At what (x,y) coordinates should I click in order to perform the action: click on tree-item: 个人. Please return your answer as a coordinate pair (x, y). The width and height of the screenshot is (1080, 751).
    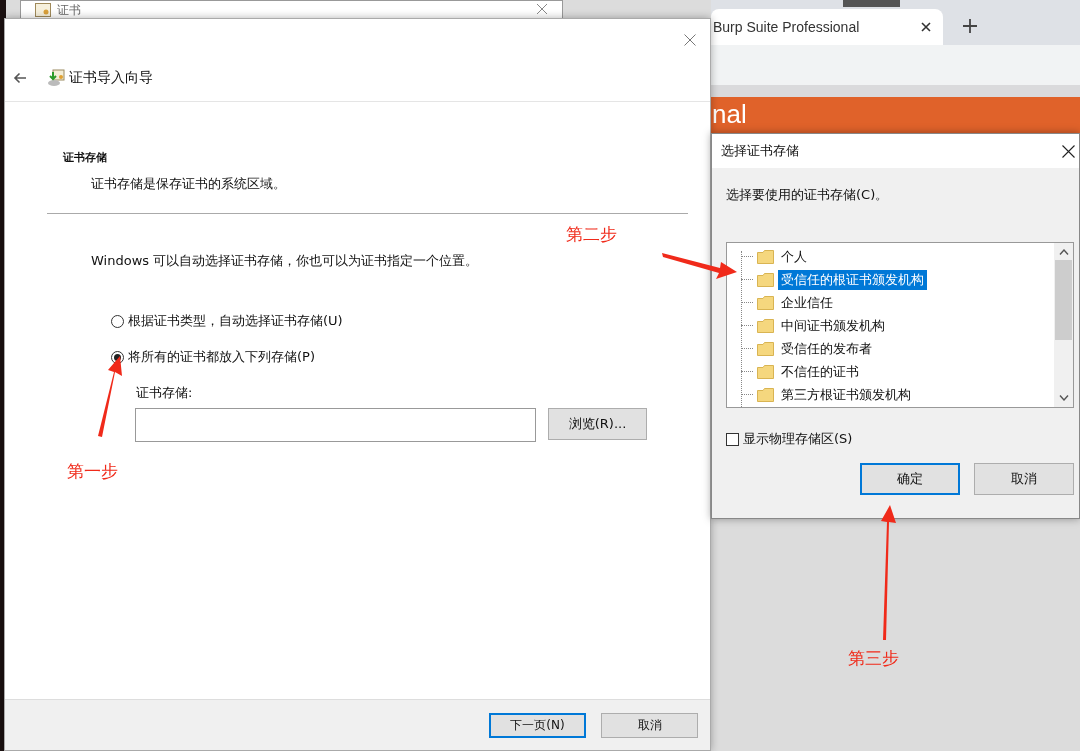
    Looking at the image, I should click on (794, 256).